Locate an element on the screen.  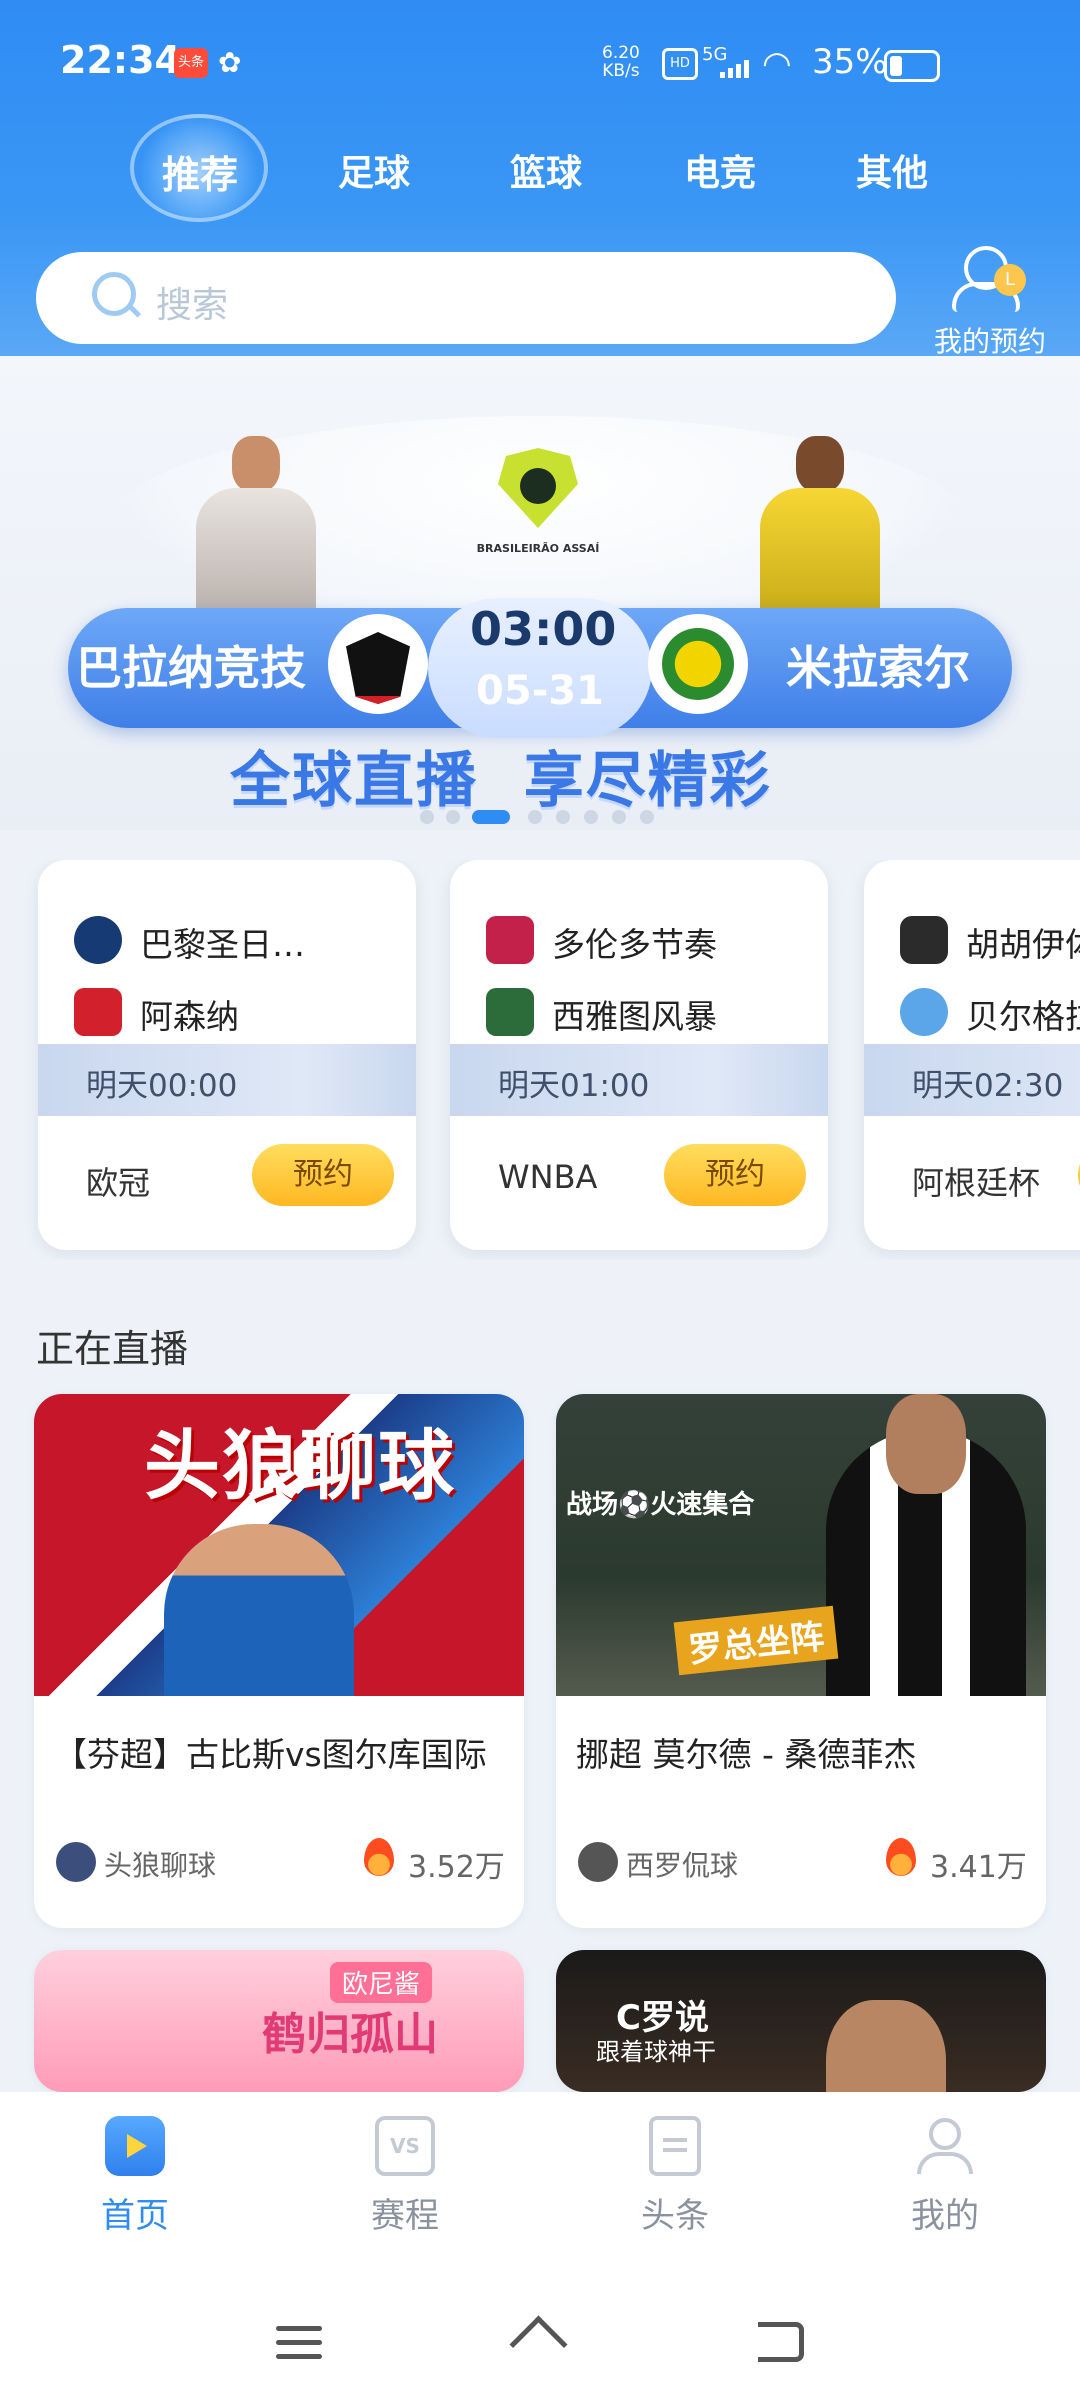
streamer-name: 西罗侃球 is located at coordinates (682, 1865).